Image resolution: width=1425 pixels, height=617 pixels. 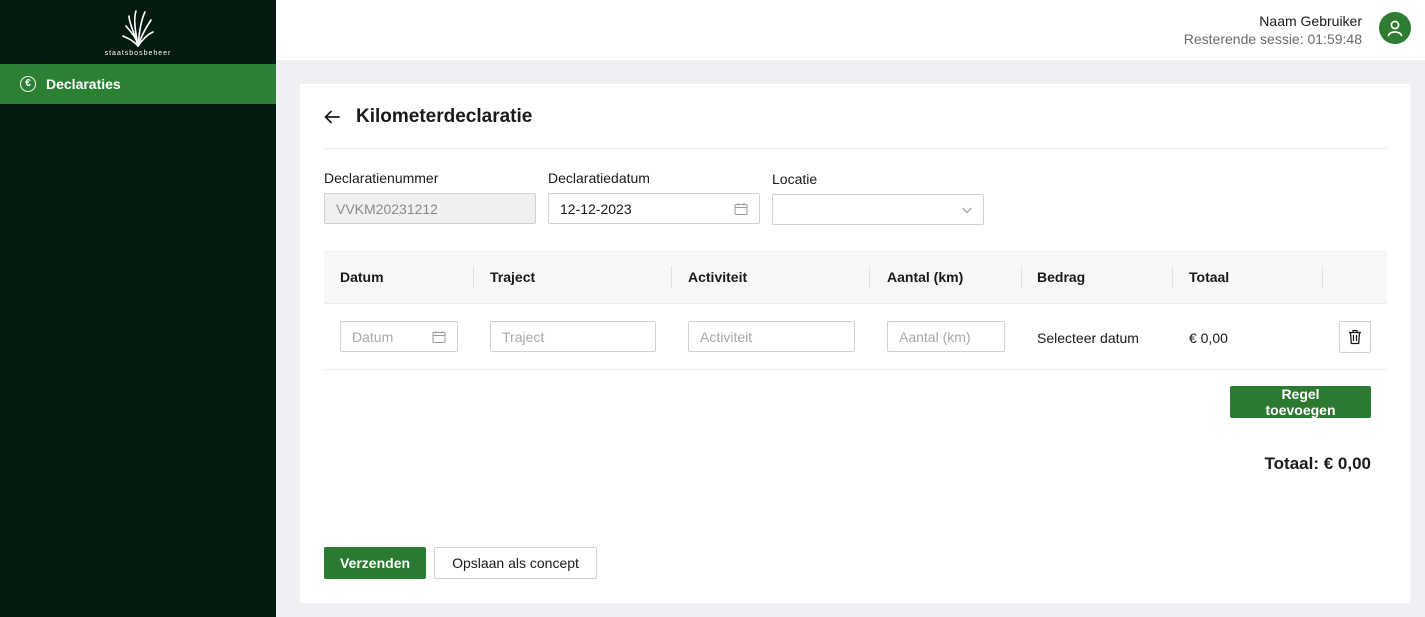 I want to click on declaration-number-input, so click(x=430, y=208).